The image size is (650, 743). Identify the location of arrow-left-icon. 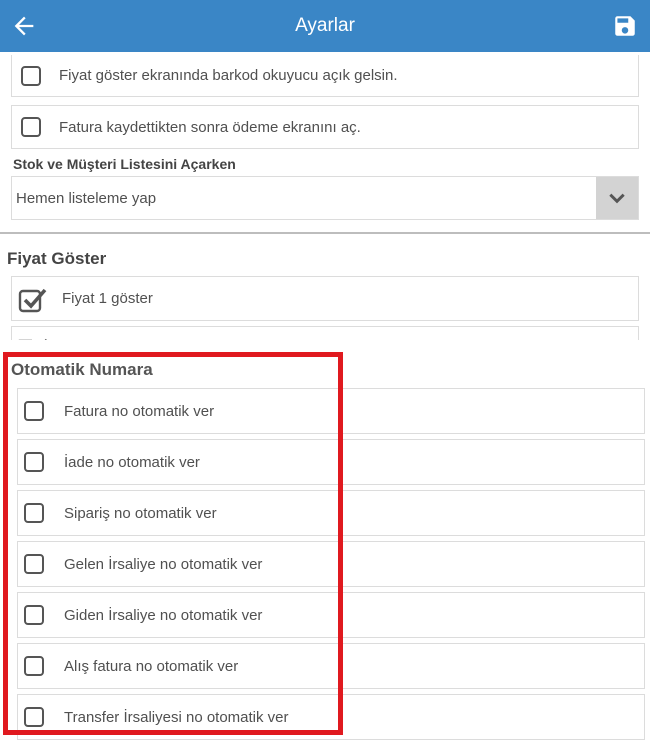
(24, 26).